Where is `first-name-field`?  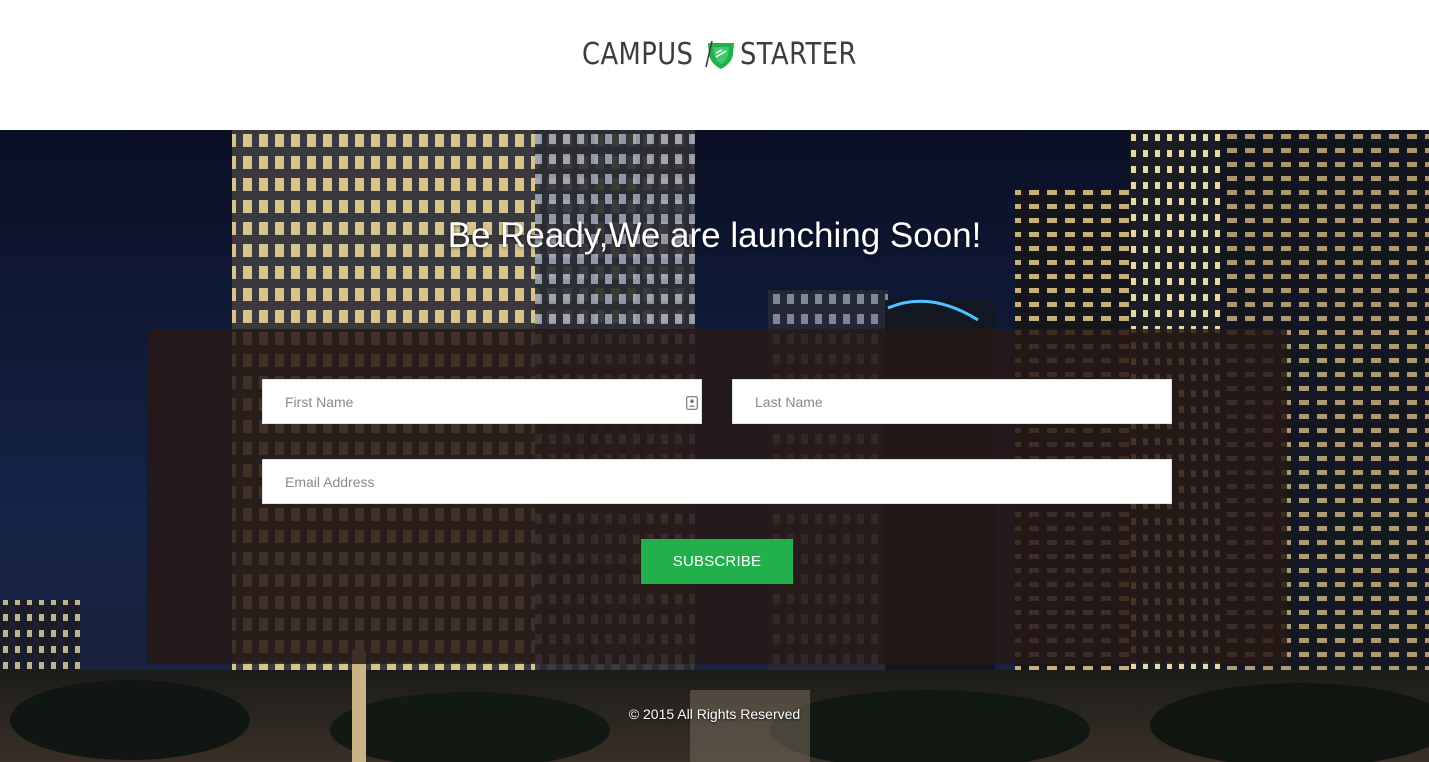
first-name-field is located at coordinates (482, 401).